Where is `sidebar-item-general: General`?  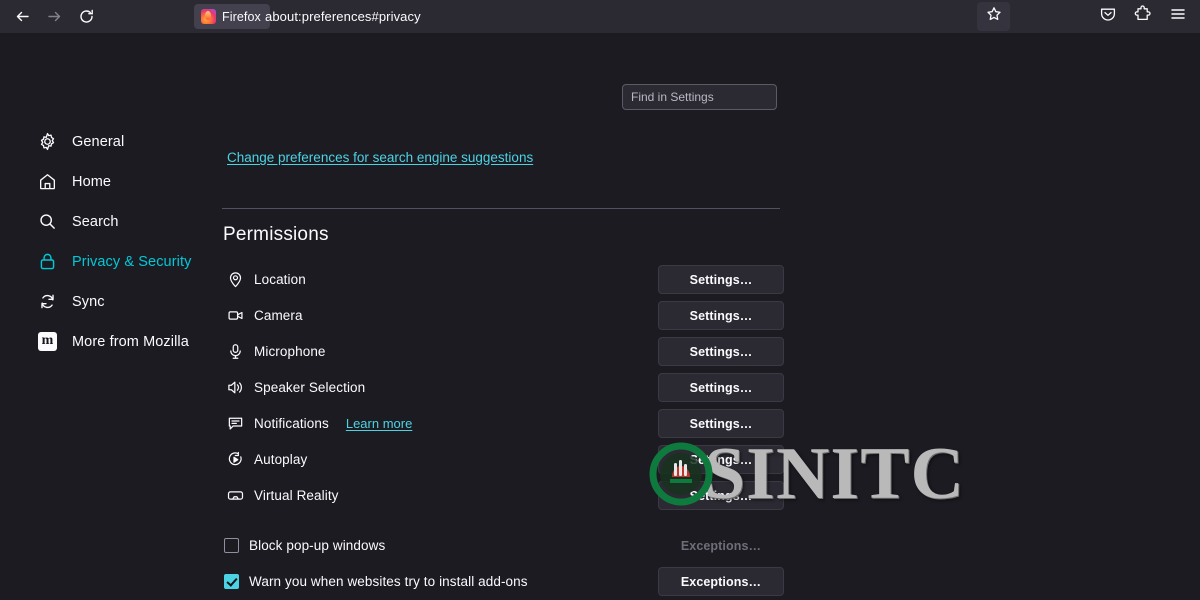
sidebar-item-general: General is located at coordinates (107, 141).